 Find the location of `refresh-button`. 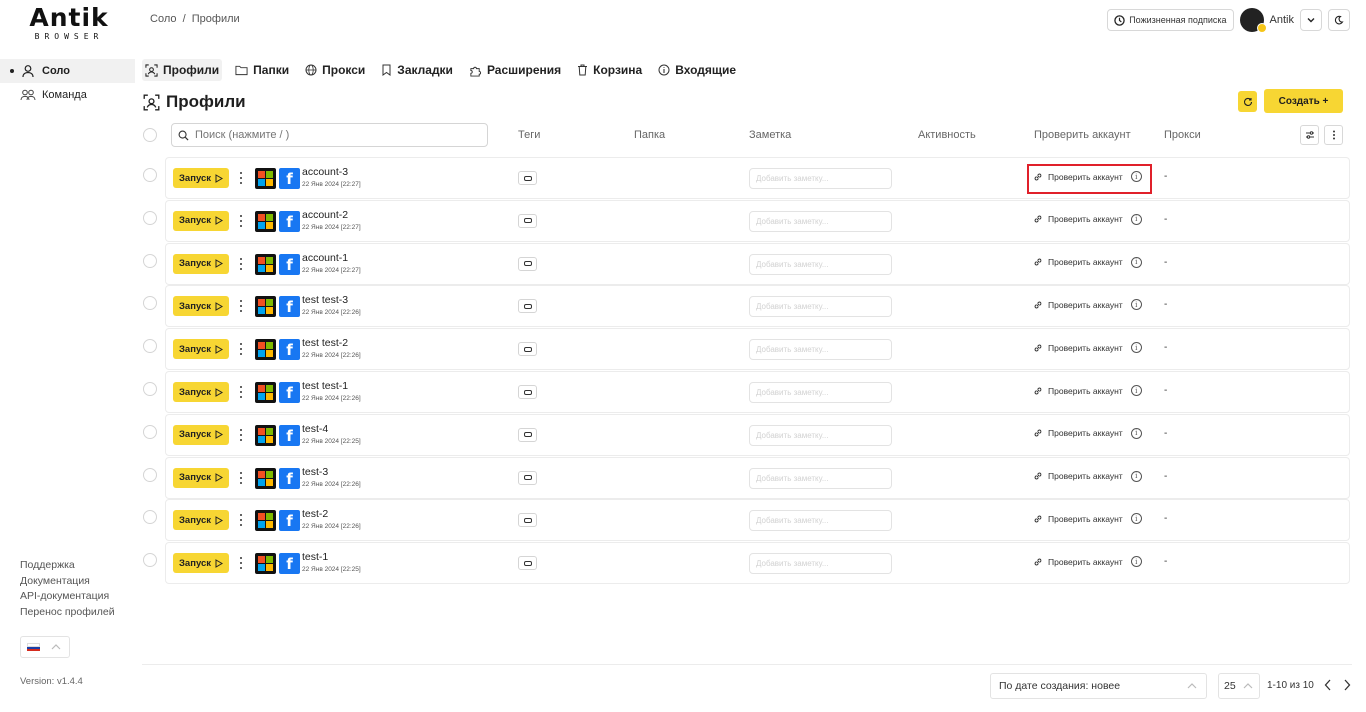

refresh-button is located at coordinates (1247, 101).